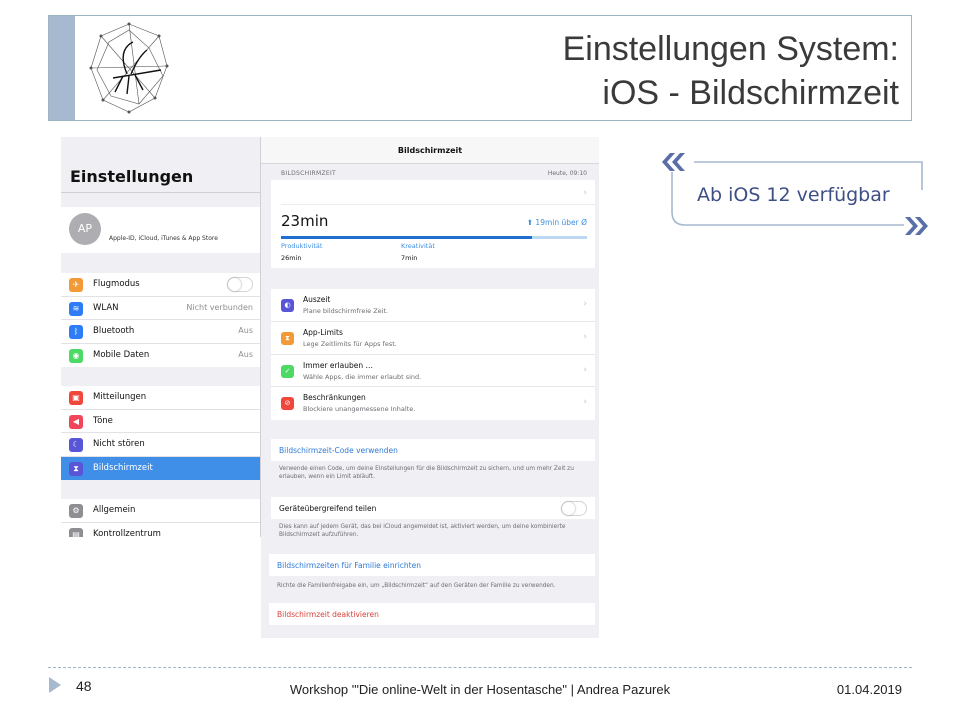 The width and height of the screenshot is (960, 720). I want to click on account-name-redacted, so click(170, 218).